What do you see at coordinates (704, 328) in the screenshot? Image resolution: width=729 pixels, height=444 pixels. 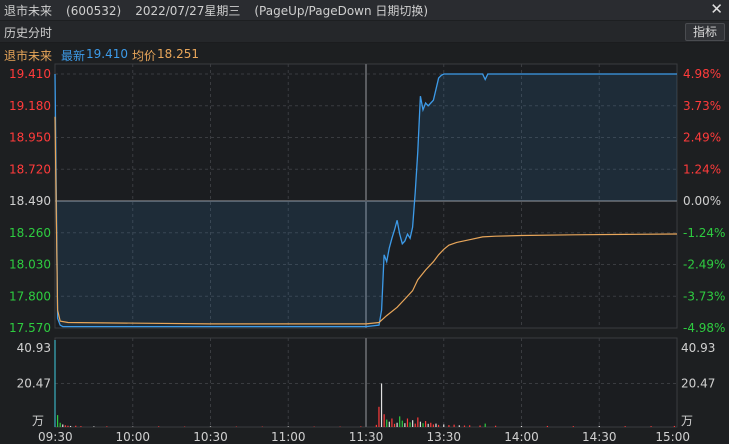 I see `percent-tick-label: -4.98%` at bounding box center [704, 328].